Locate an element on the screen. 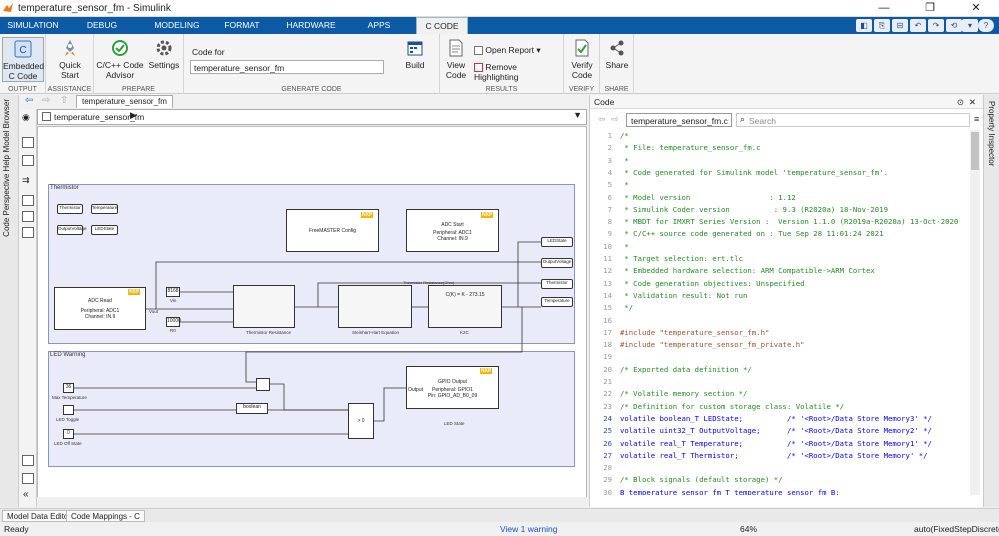 The height and width of the screenshot is (536, 999). close-button: ✕ is located at coordinates (976, 8).